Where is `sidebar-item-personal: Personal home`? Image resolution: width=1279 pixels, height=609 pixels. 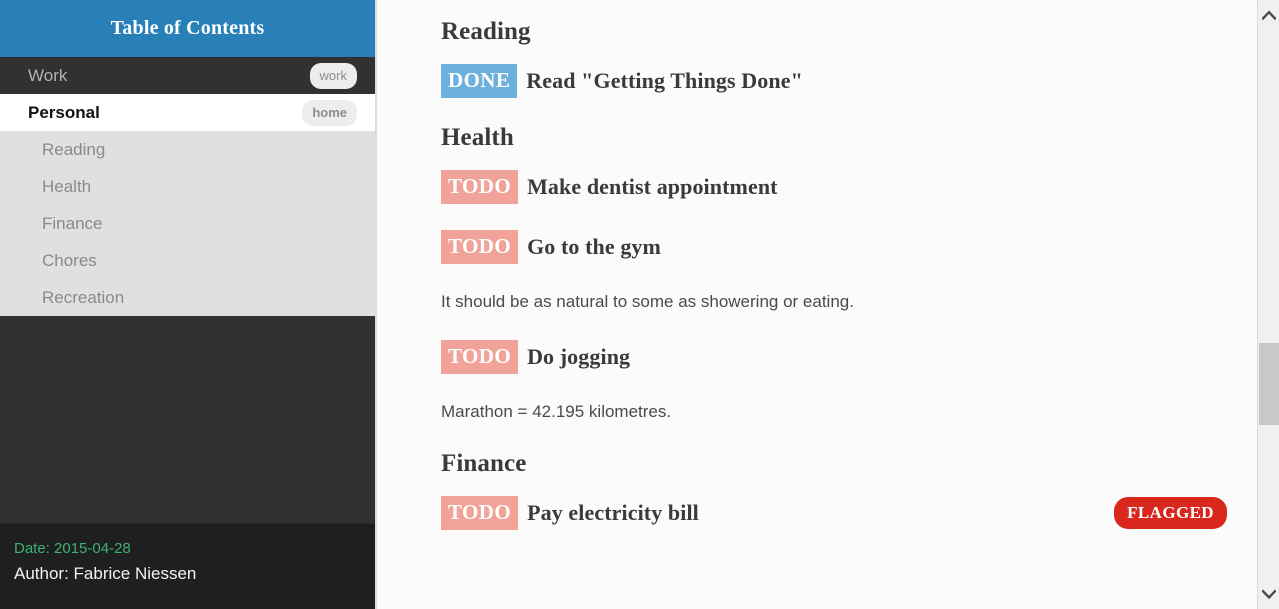
sidebar-item-personal: Personal home is located at coordinates (187, 112).